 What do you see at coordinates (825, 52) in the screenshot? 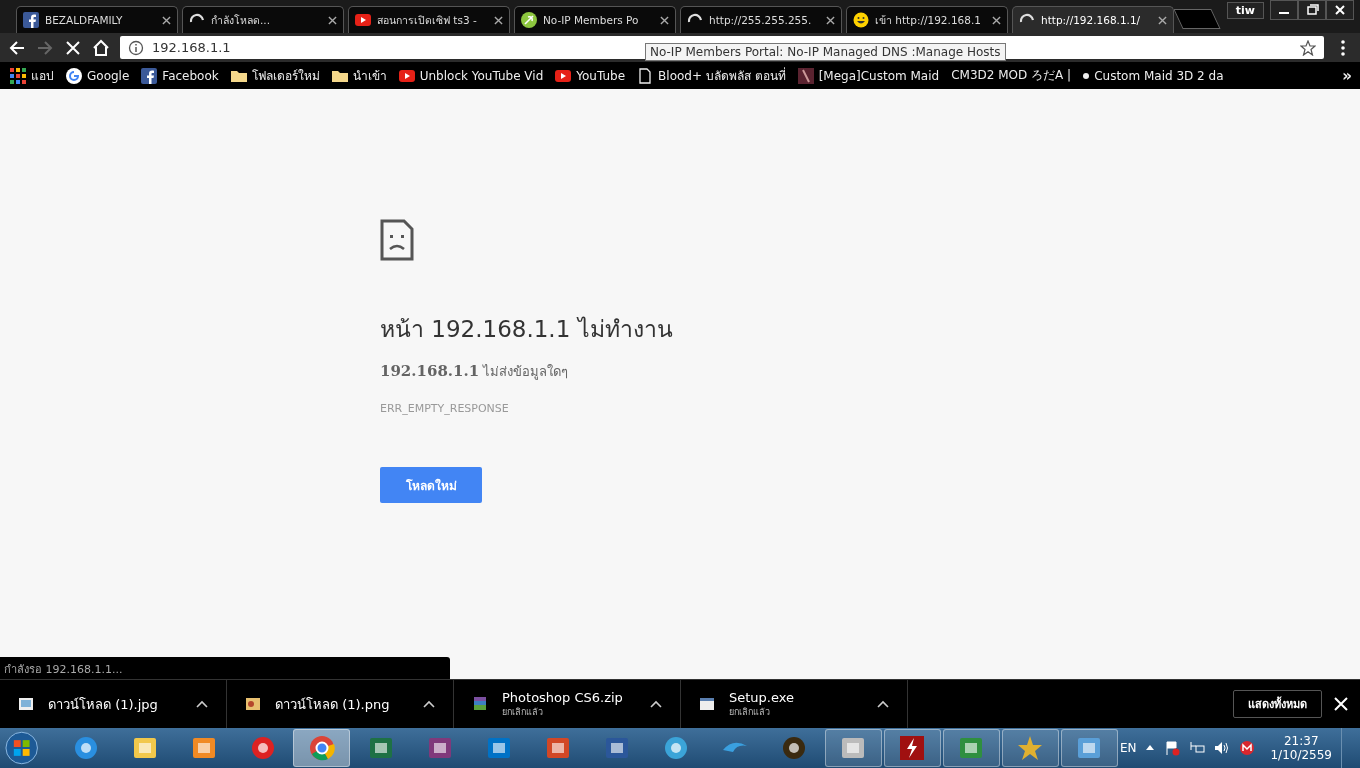
I see `tooltip: No-IP Members Portal: No-IP Managed DNS :Manage Hosts` at bounding box center [825, 52].